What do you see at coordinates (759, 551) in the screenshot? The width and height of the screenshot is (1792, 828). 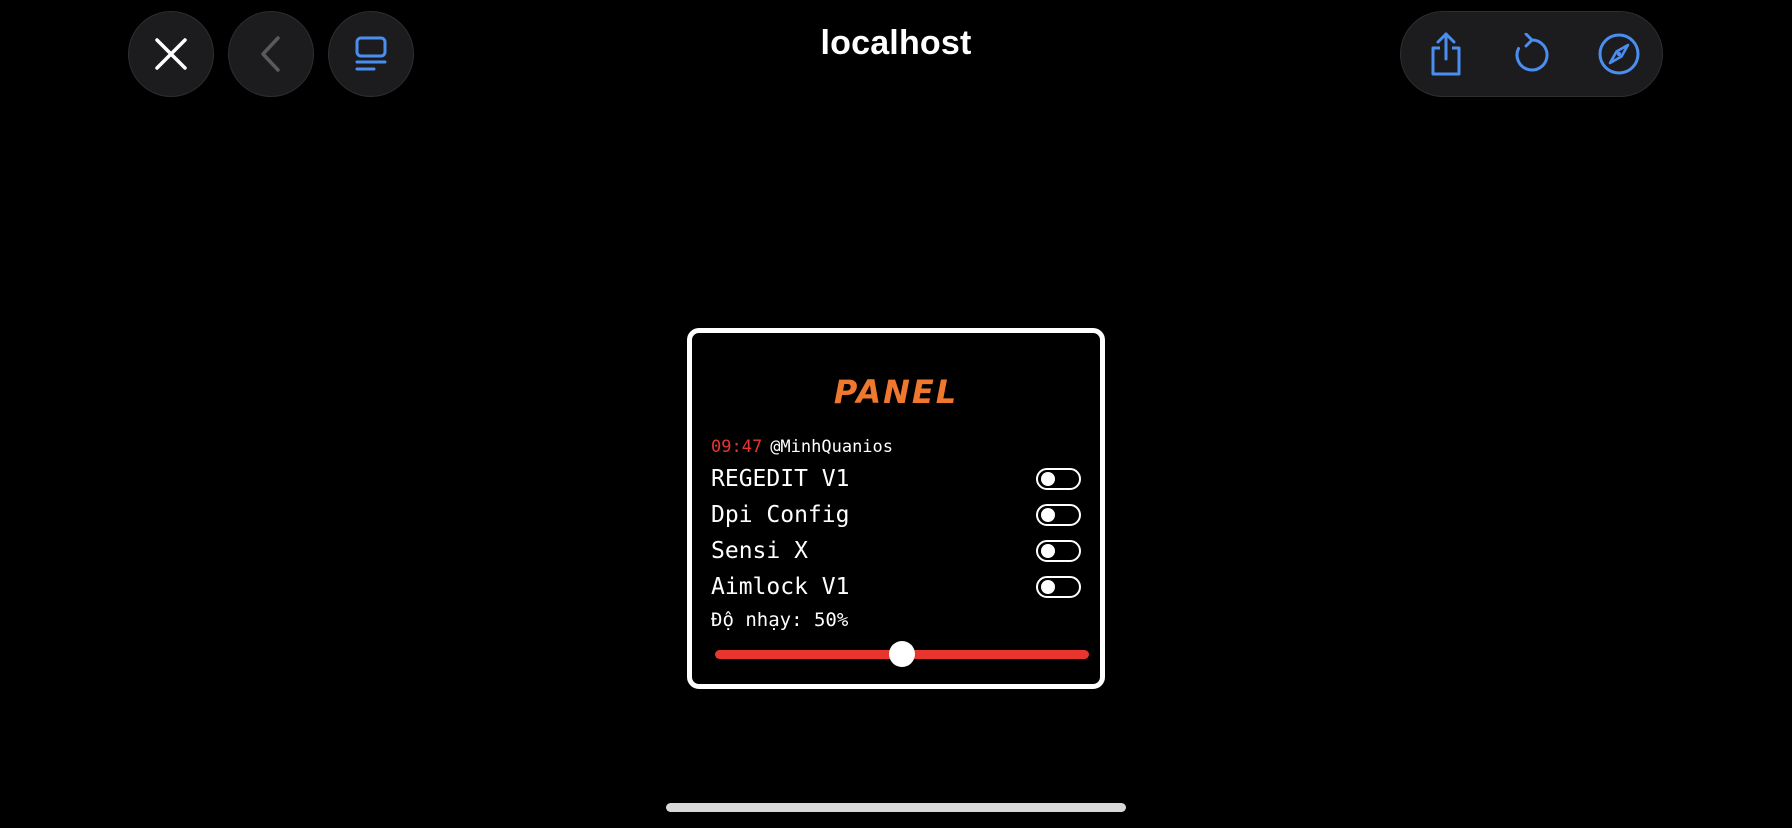 I see `option-label: Sensi X` at bounding box center [759, 551].